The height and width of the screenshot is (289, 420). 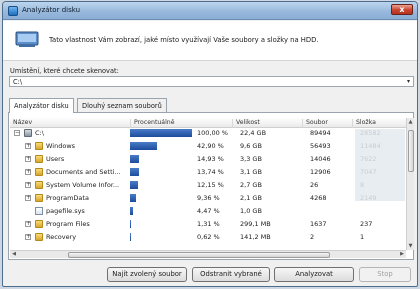 I want to click on path-input: C:\ ▾, so click(x=211, y=81).